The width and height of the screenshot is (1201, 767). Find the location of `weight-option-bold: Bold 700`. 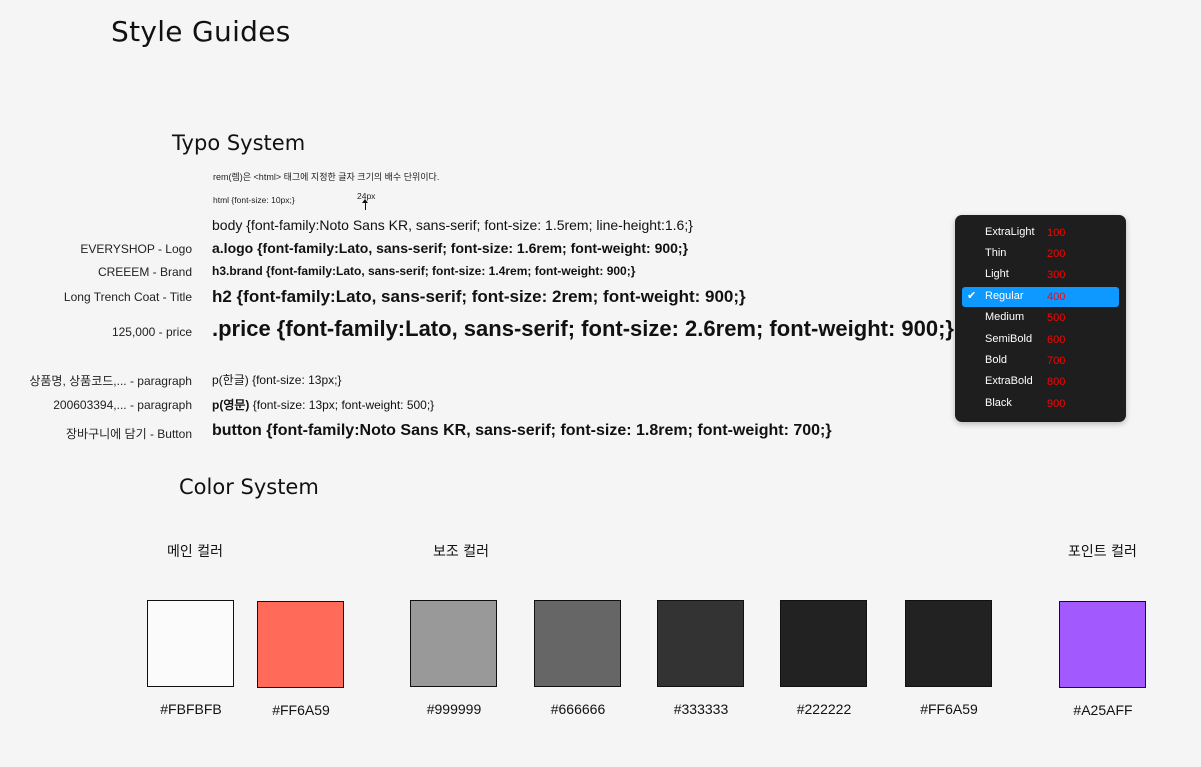

weight-option-bold: Bold 700 is located at coordinates (1040, 361).